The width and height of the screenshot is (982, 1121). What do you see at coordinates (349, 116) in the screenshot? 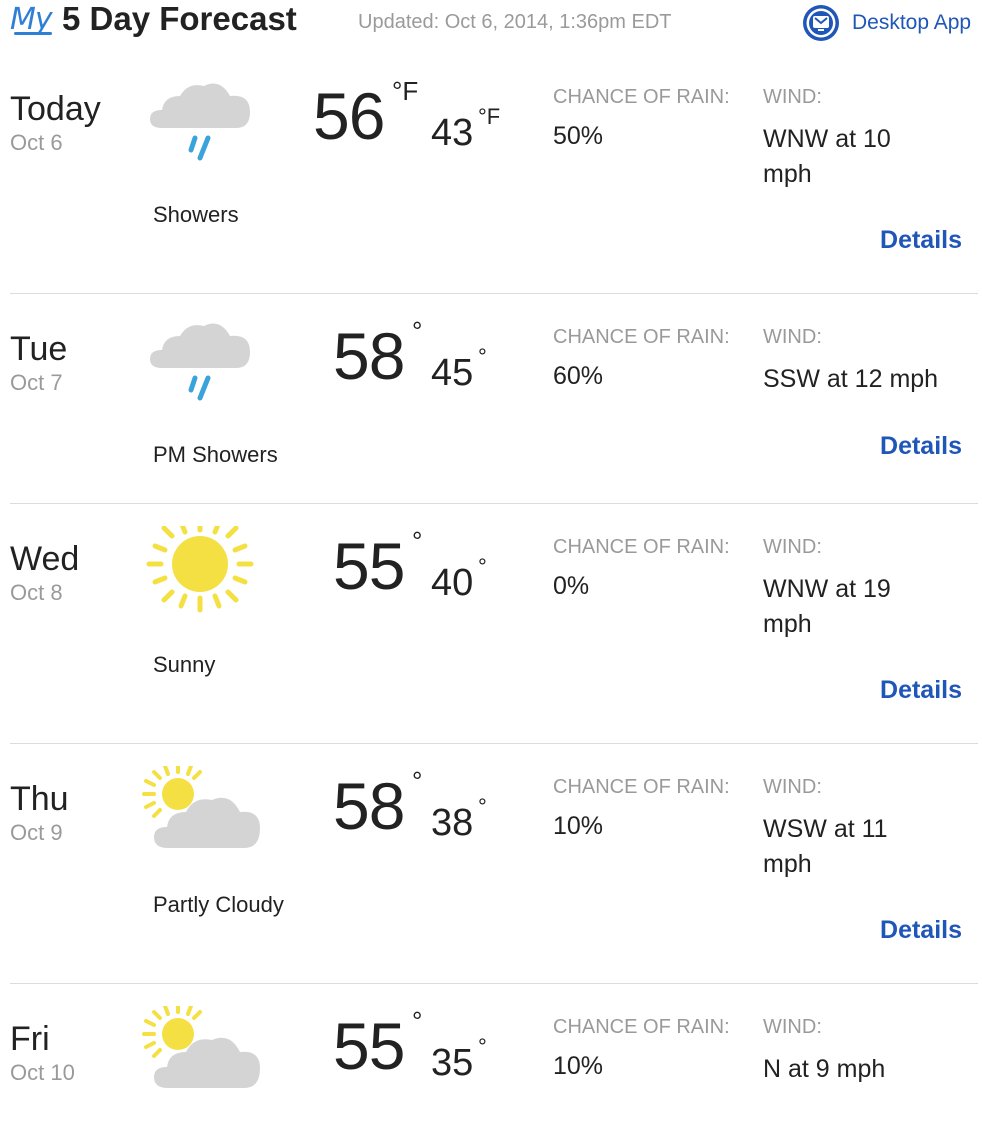
I see `high-temp: 56` at bounding box center [349, 116].